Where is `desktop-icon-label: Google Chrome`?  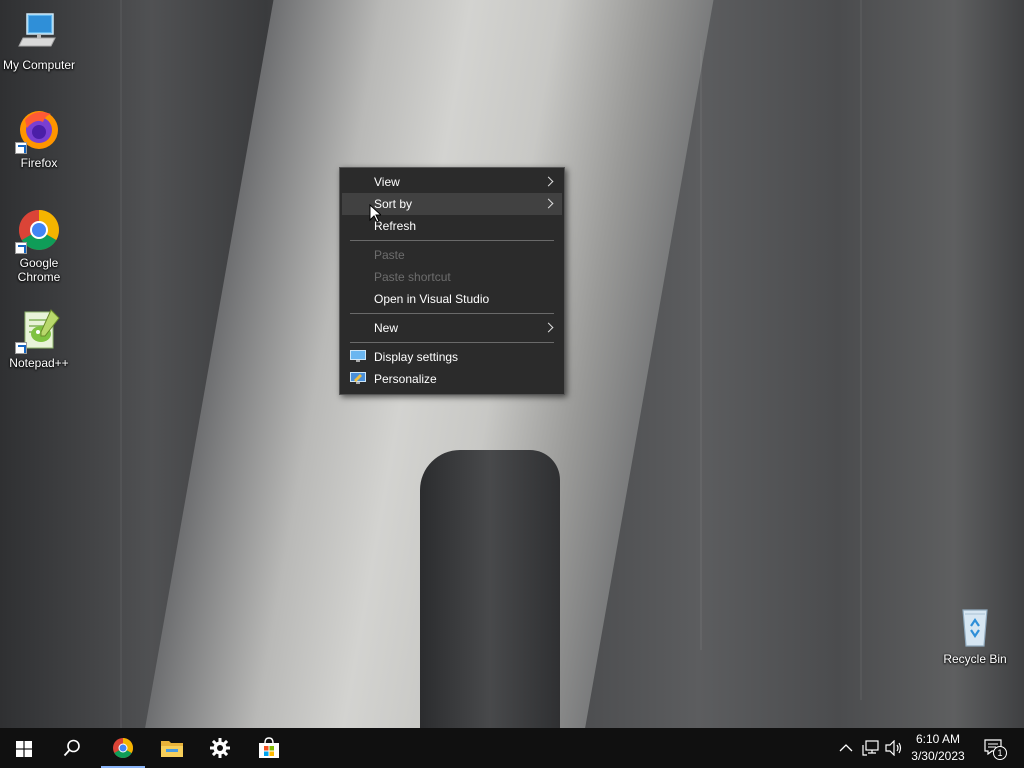
desktop-icon-label: Google Chrome is located at coordinates (39, 270).